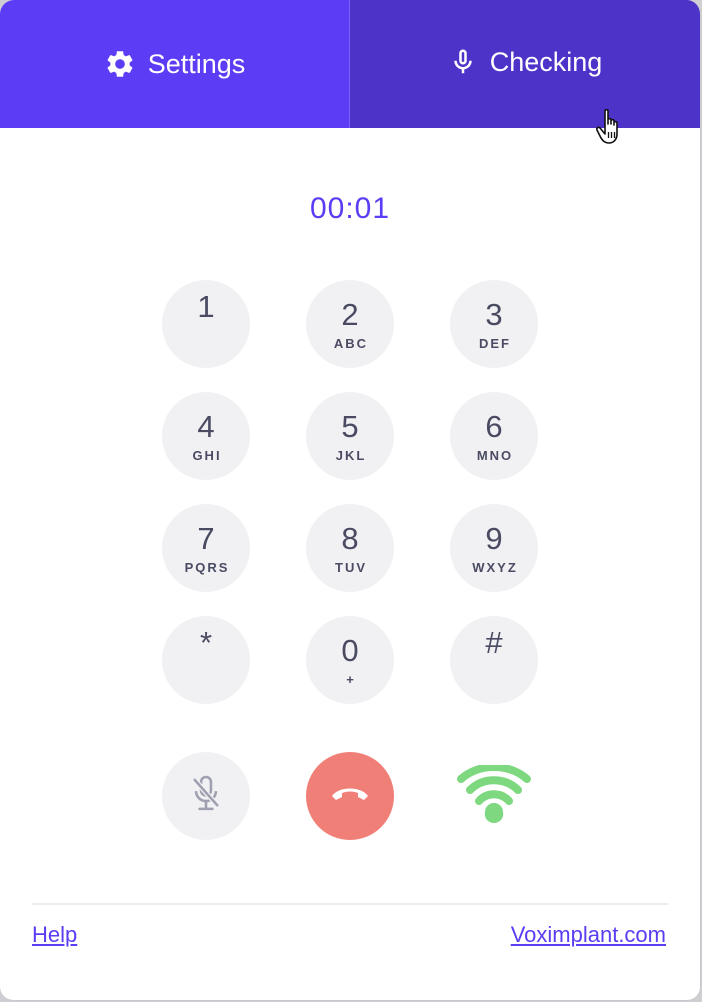  I want to click on key-letters: TUV, so click(351, 567).